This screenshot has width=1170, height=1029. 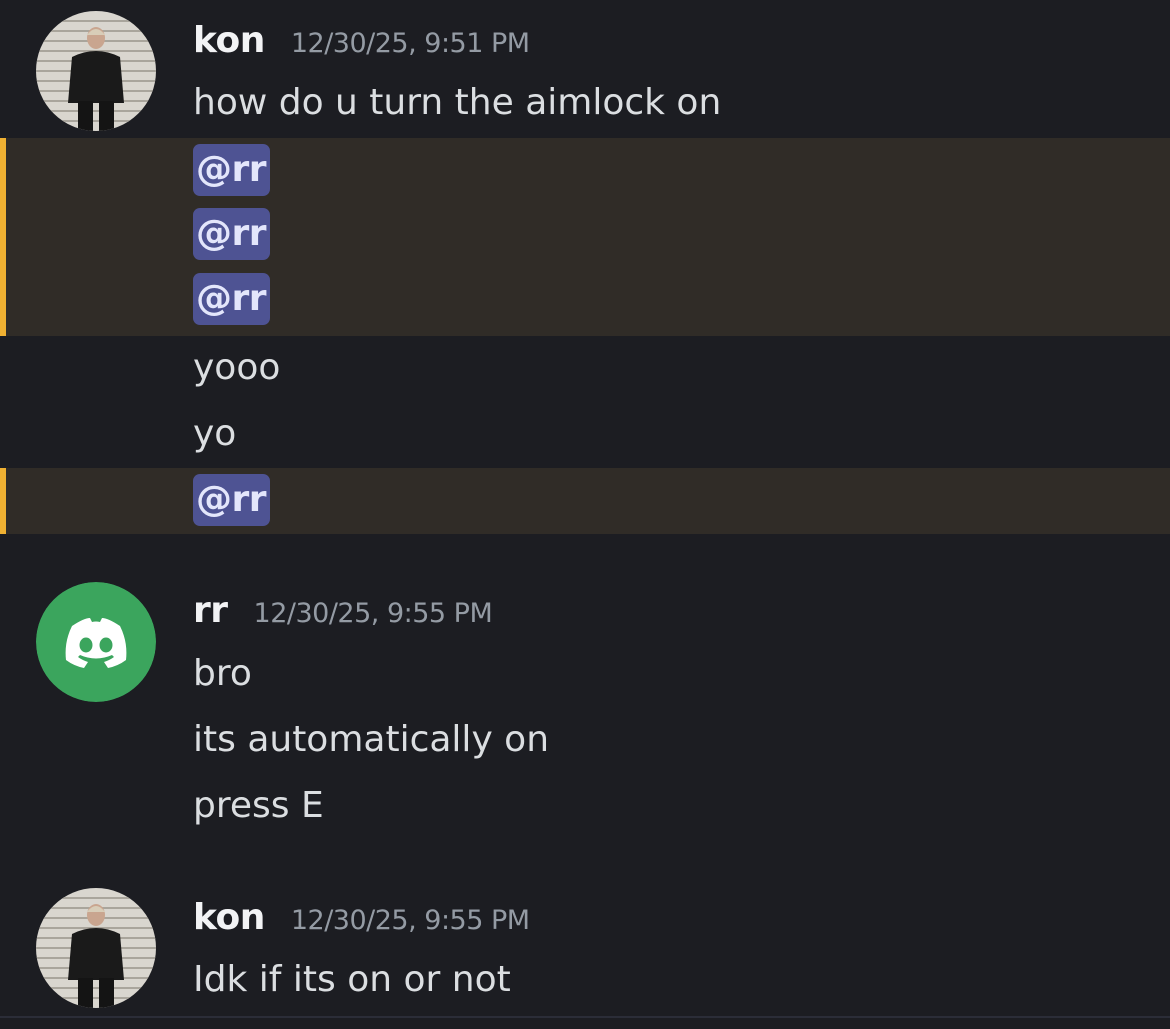 What do you see at coordinates (222, 673) in the screenshot?
I see `message-text: bro` at bounding box center [222, 673].